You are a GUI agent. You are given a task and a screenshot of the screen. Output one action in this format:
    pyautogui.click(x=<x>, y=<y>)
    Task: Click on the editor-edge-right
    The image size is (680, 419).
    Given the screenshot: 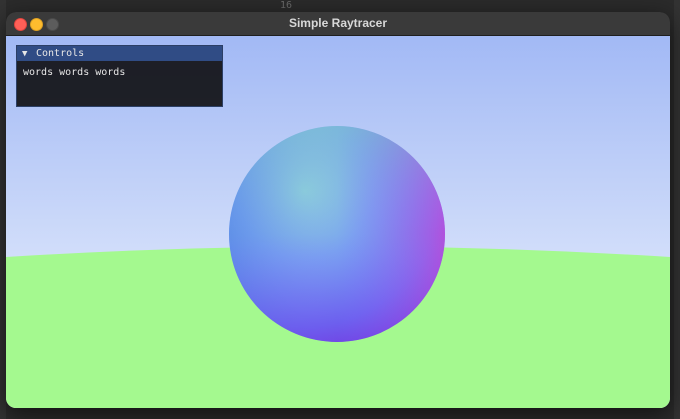 What is the action you would take?
    pyautogui.click(x=677, y=209)
    